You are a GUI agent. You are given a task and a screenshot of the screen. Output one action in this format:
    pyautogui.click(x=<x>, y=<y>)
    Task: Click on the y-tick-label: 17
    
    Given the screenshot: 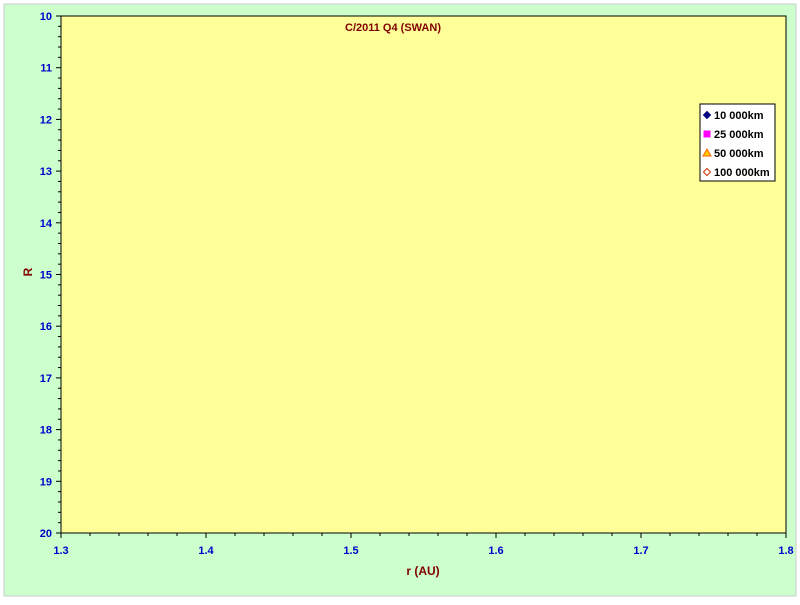 What is the action you would take?
    pyautogui.click(x=46, y=379)
    